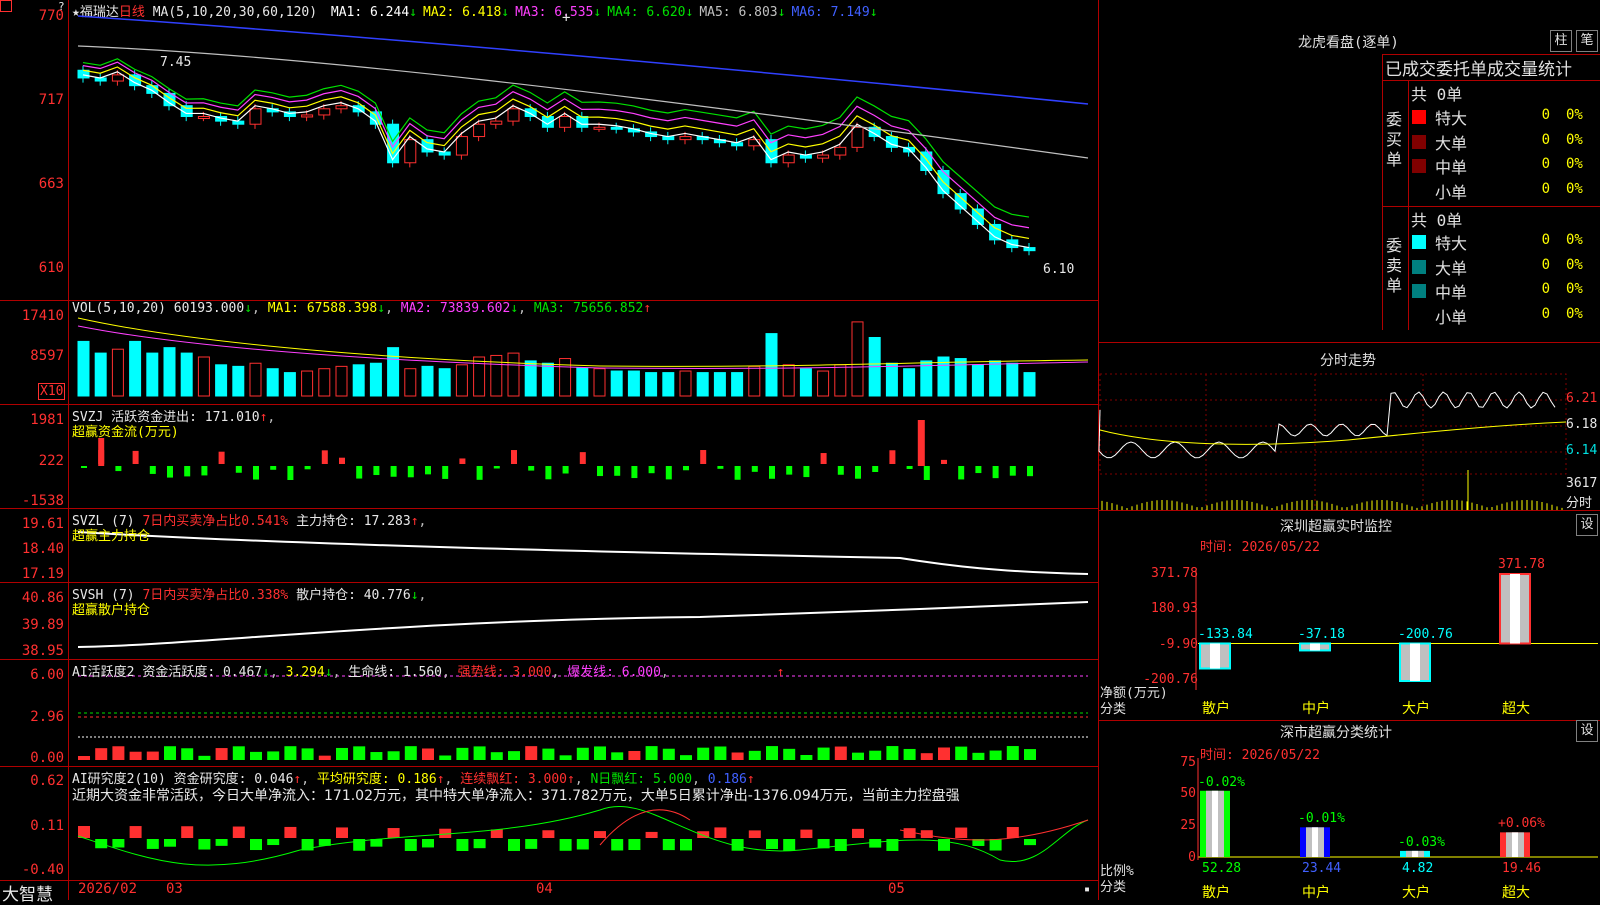 The image size is (1600, 905). What do you see at coordinates (1587, 41) in the screenshot?
I see `tick-mode-button: 笔` at bounding box center [1587, 41].